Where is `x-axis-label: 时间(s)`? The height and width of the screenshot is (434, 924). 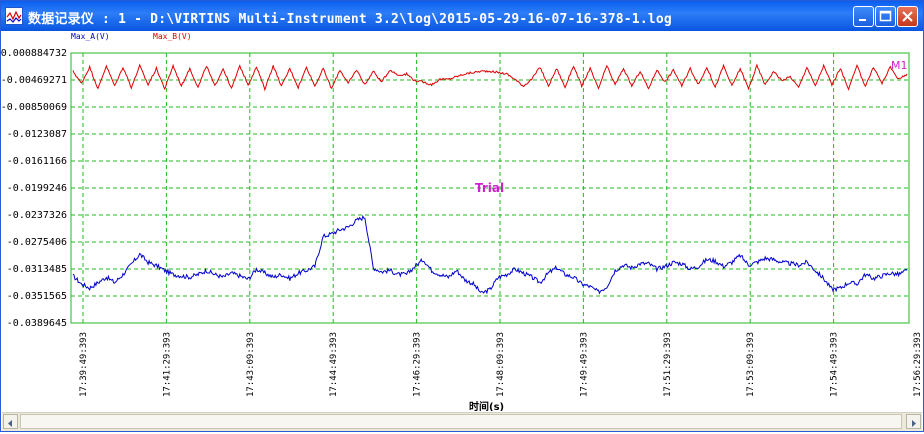
x-axis-label: 时间(s) is located at coordinates (486, 405).